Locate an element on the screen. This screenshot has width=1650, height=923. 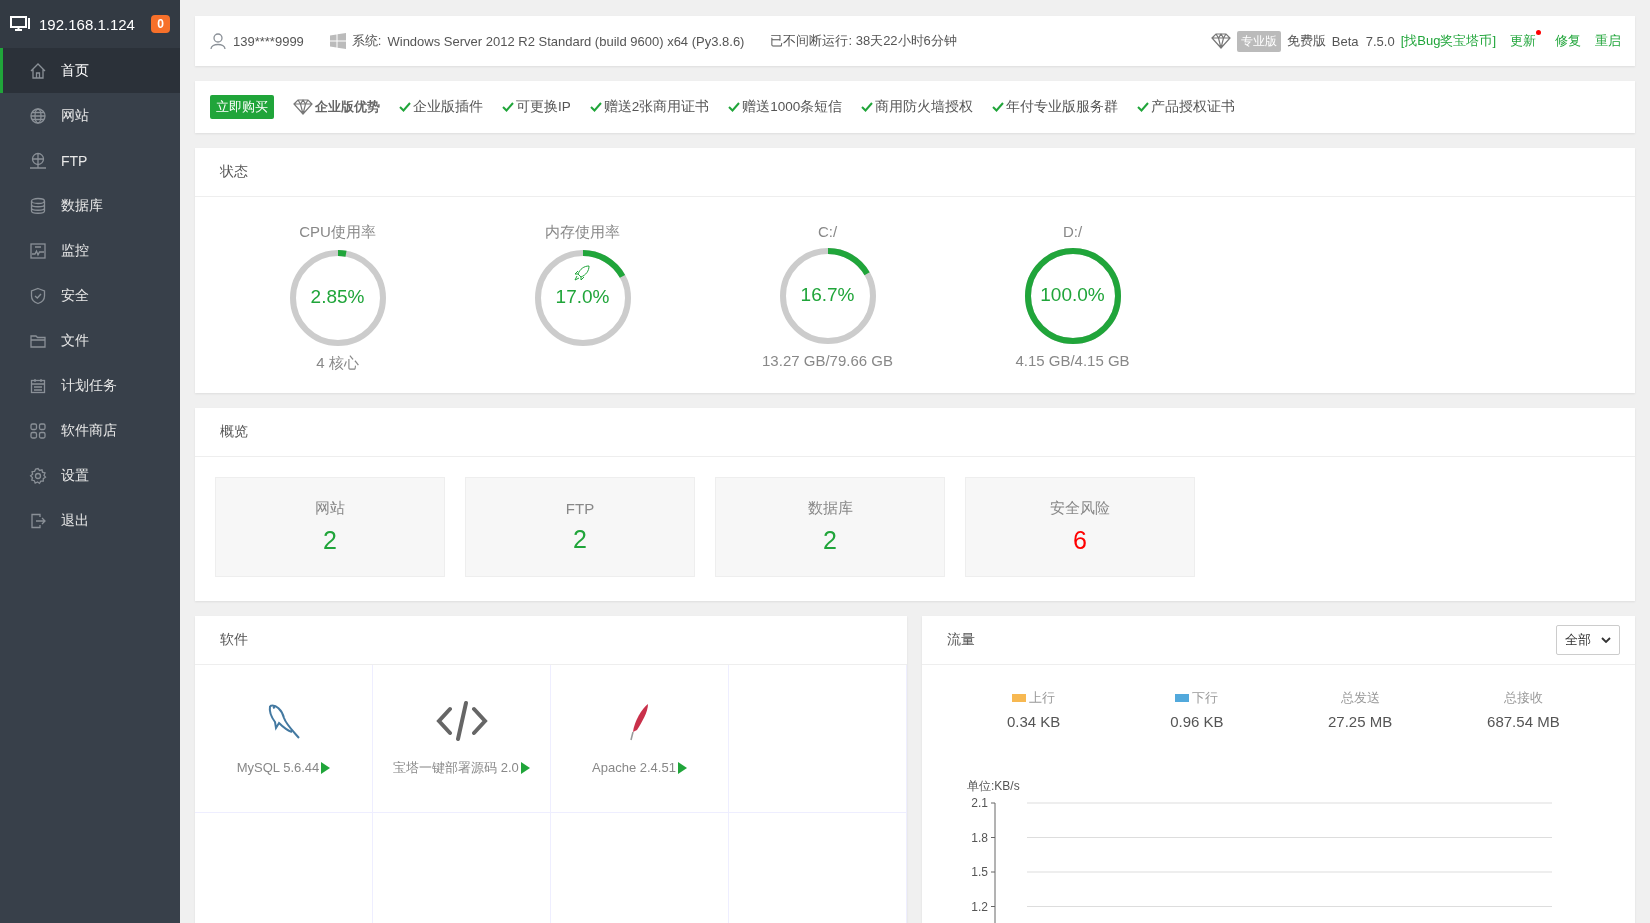
grid-icon is located at coordinates (38, 430).